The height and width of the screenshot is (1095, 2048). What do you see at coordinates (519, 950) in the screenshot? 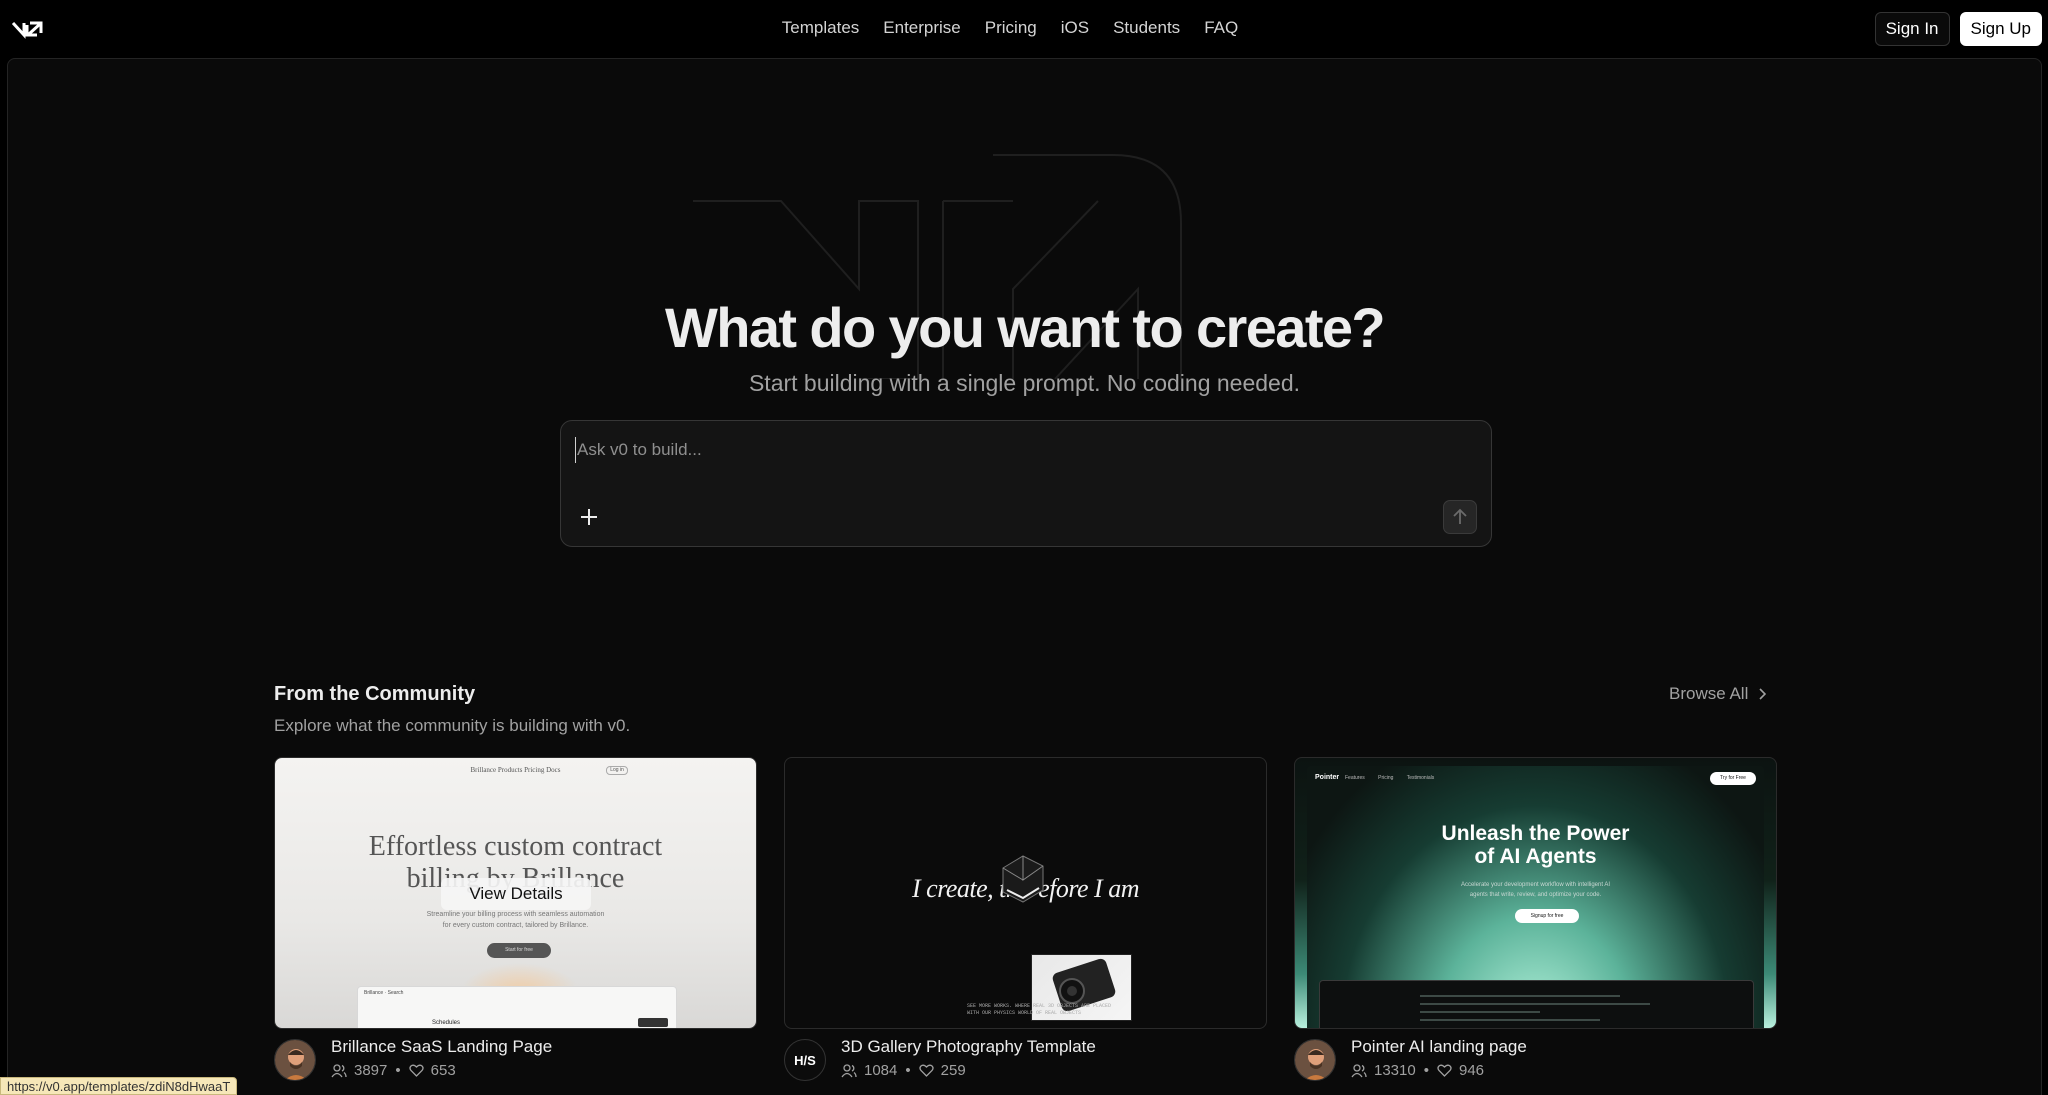
I see `preview-cta: Start for free` at bounding box center [519, 950].